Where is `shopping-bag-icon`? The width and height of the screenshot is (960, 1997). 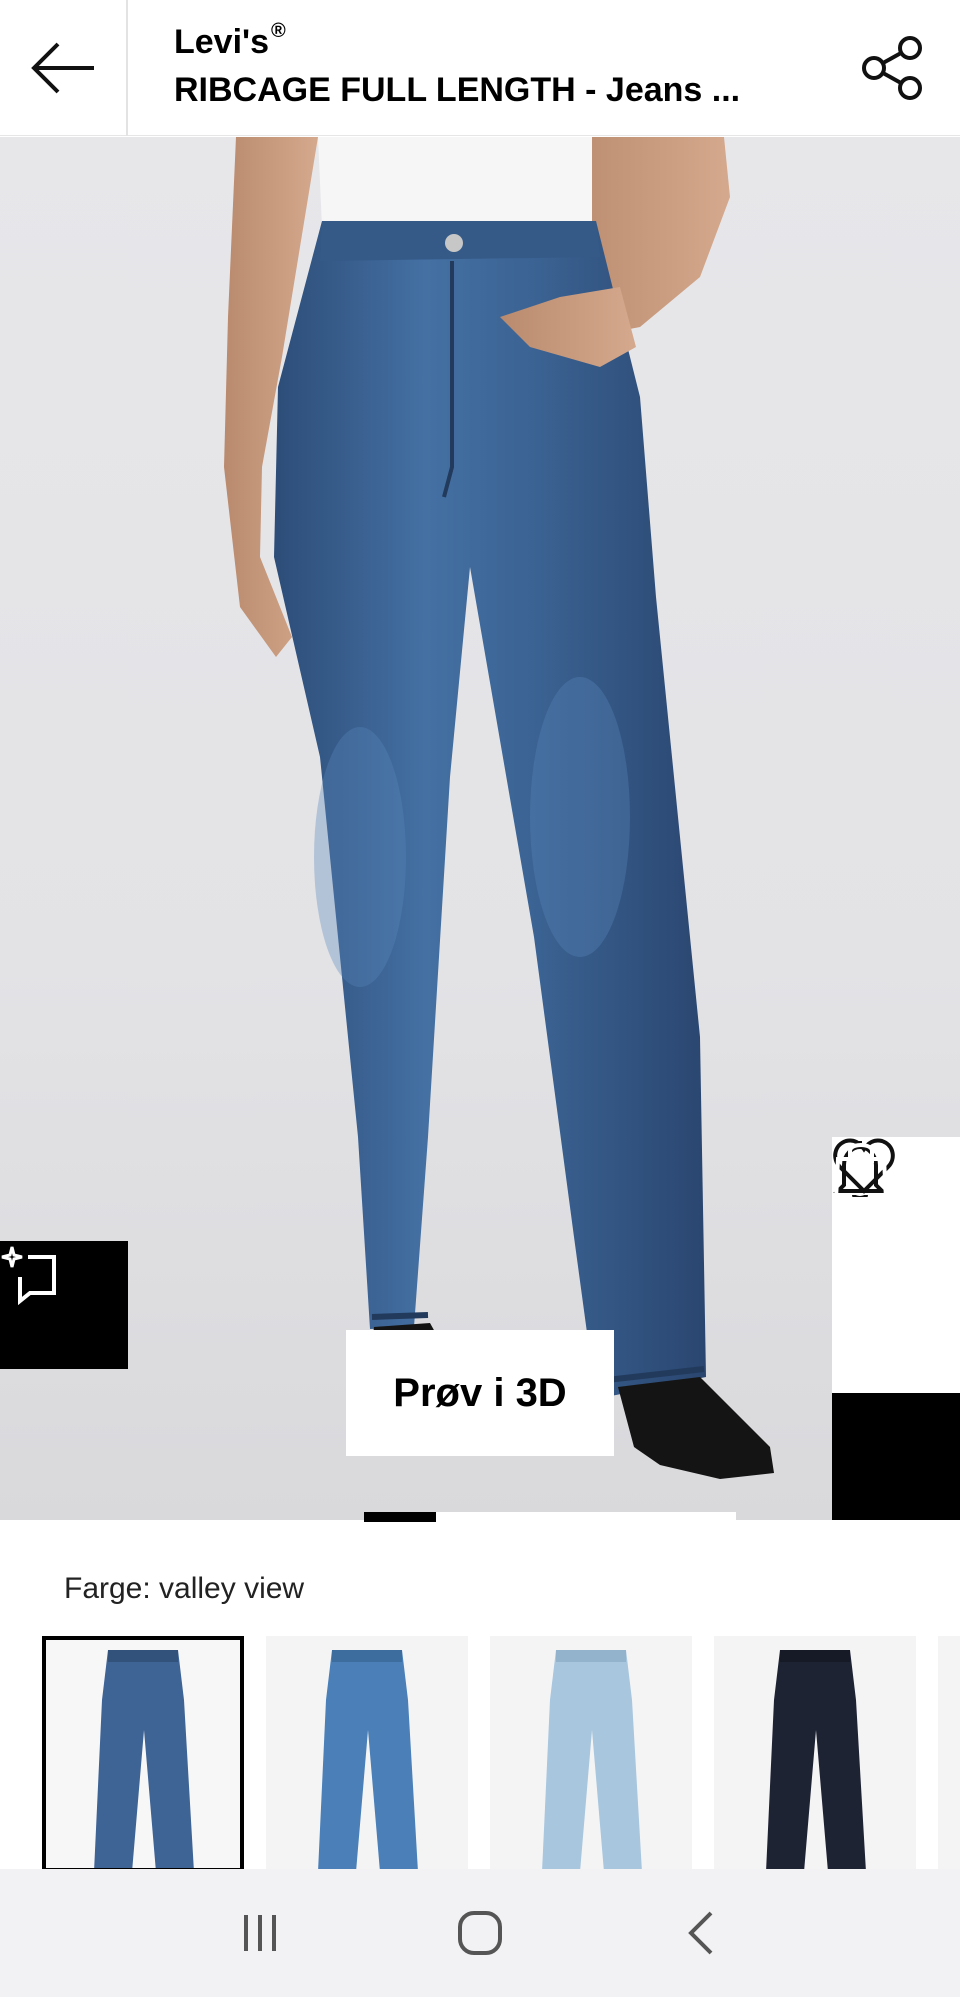
shopping-bag-icon is located at coordinates (861, 1172).